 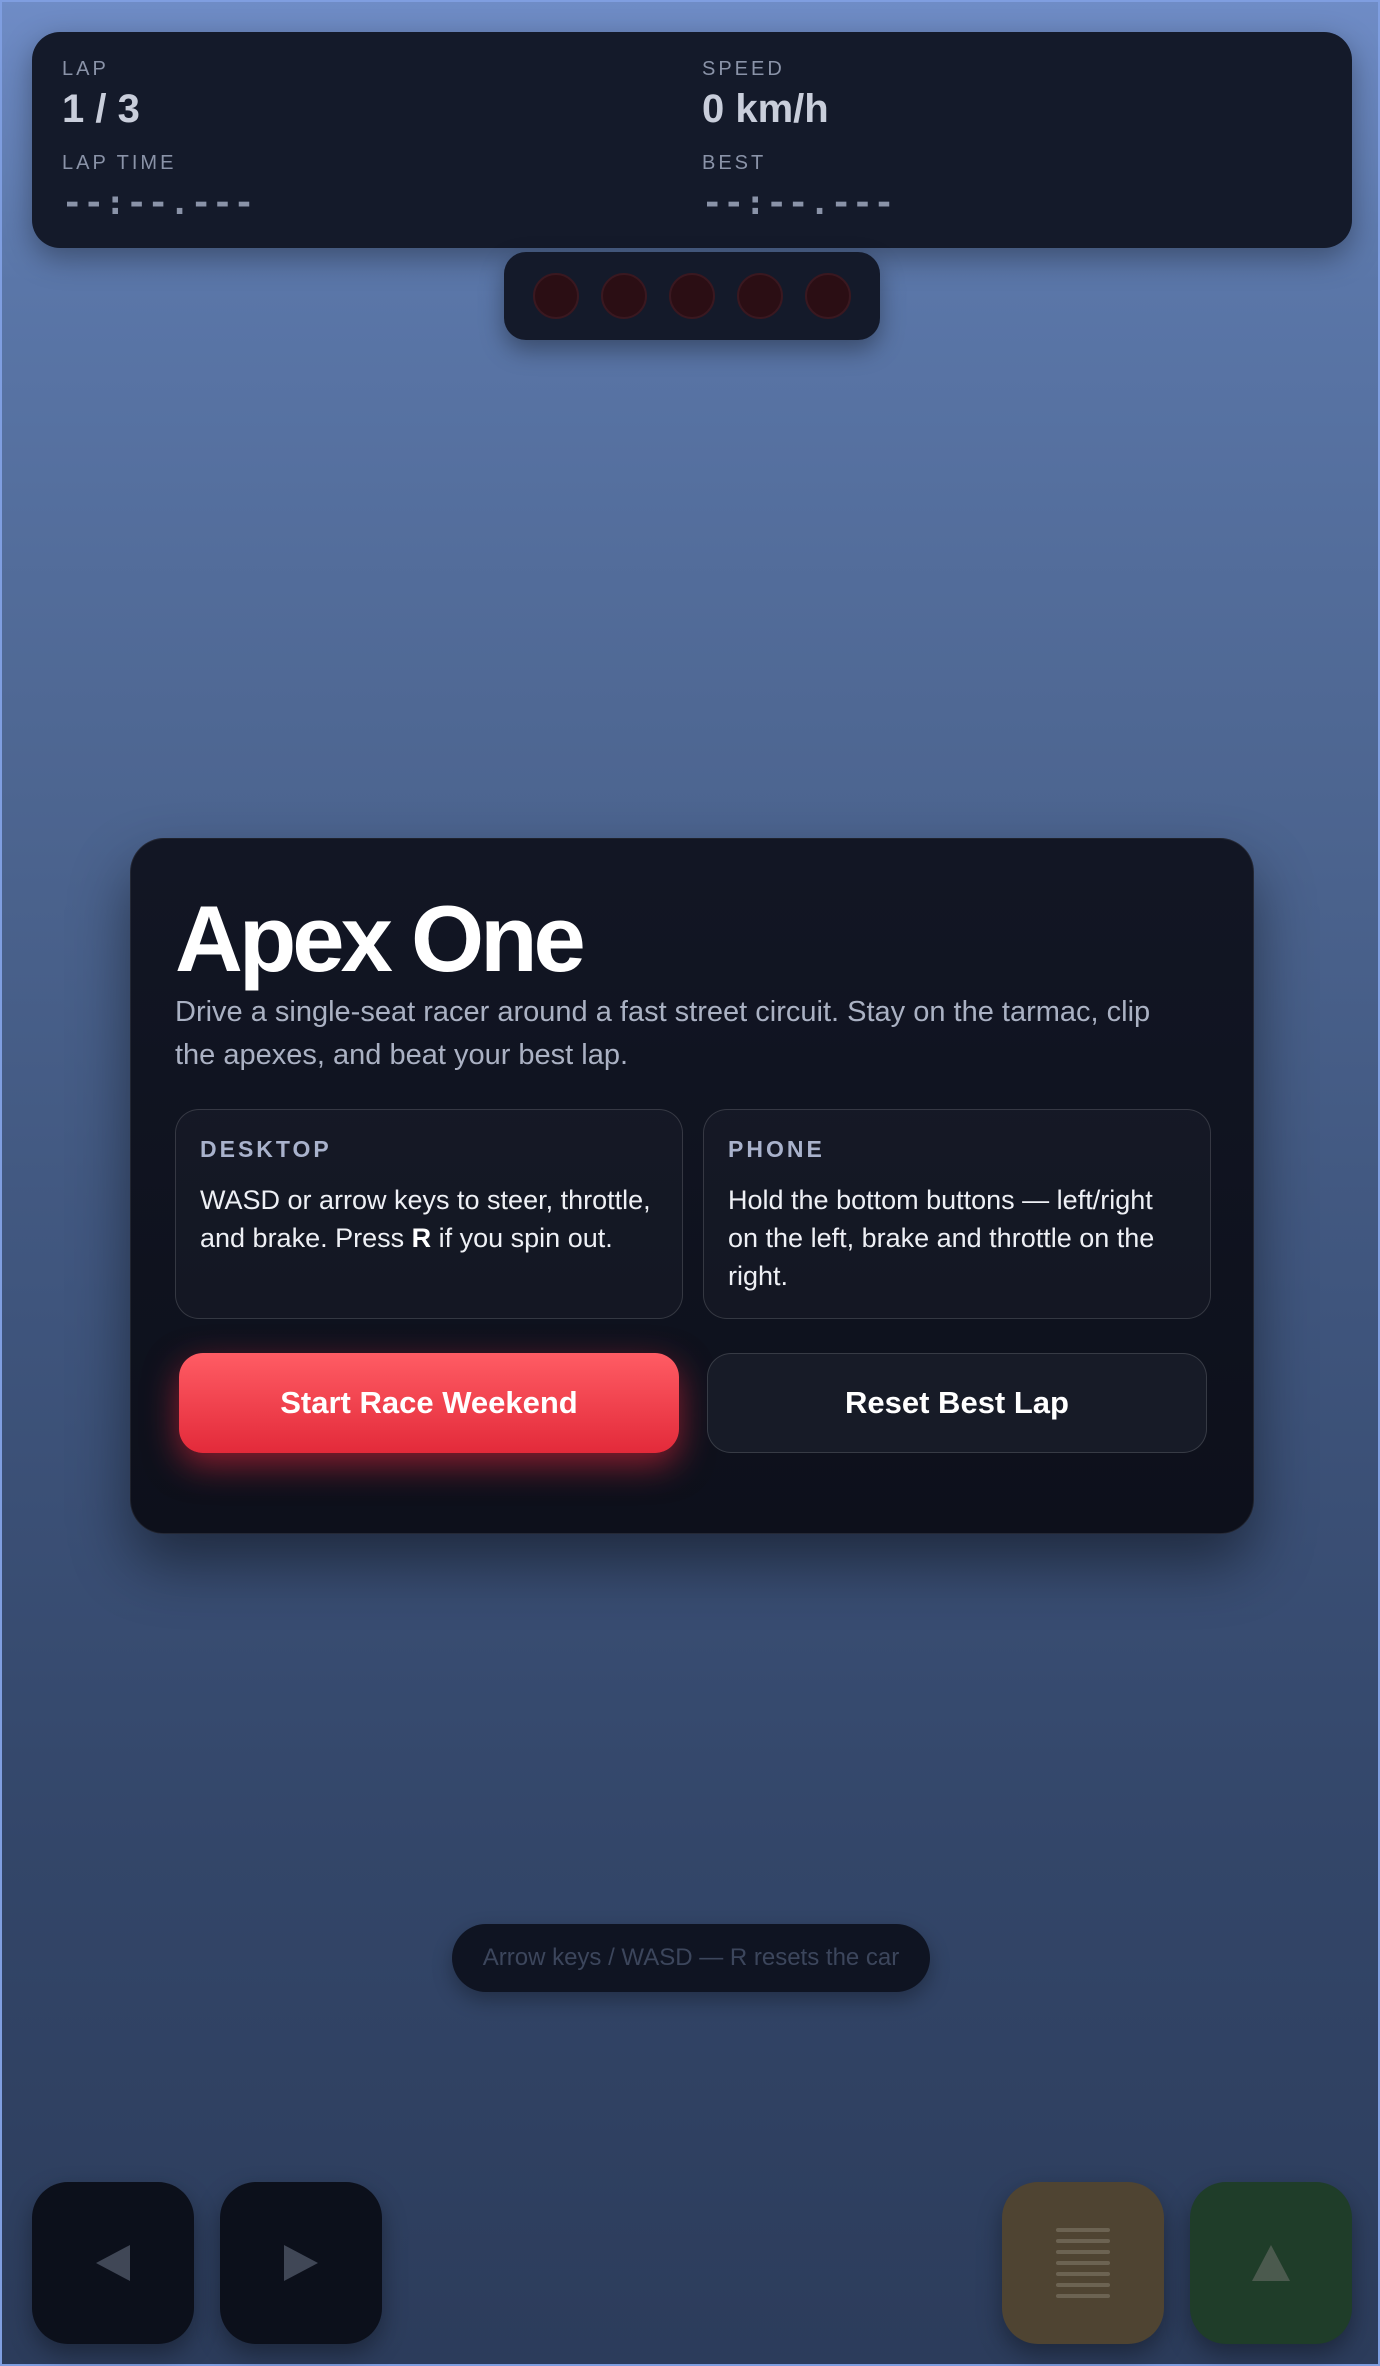 What do you see at coordinates (765, 109) in the screenshot?
I see `speed-value: 0 km/h` at bounding box center [765, 109].